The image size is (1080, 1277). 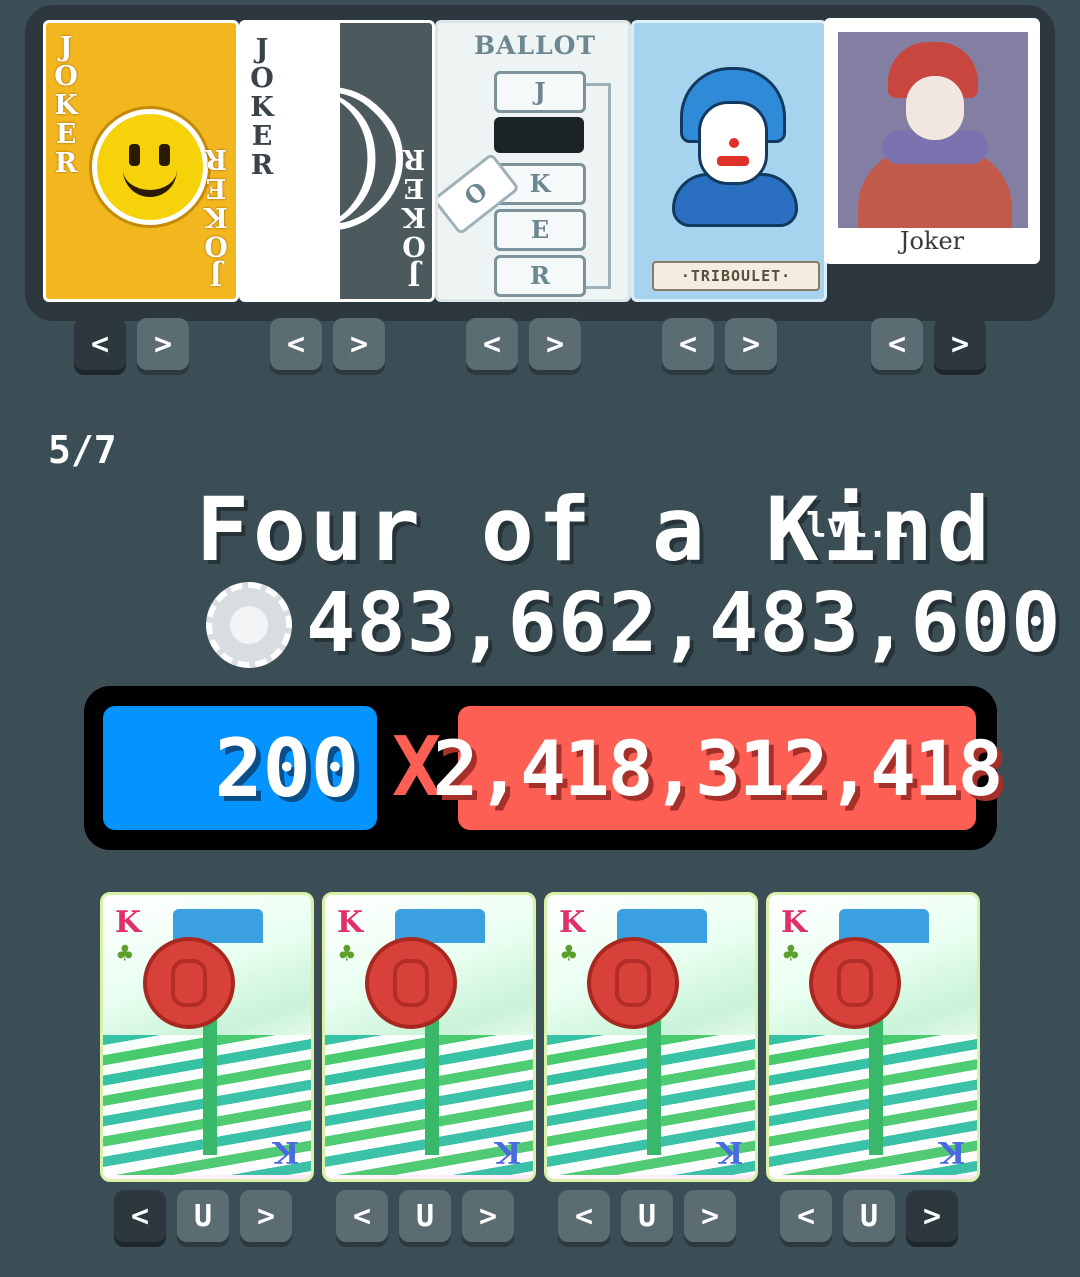 What do you see at coordinates (960, 344) in the screenshot?
I see `joker-5-next-button: >` at bounding box center [960, 344].